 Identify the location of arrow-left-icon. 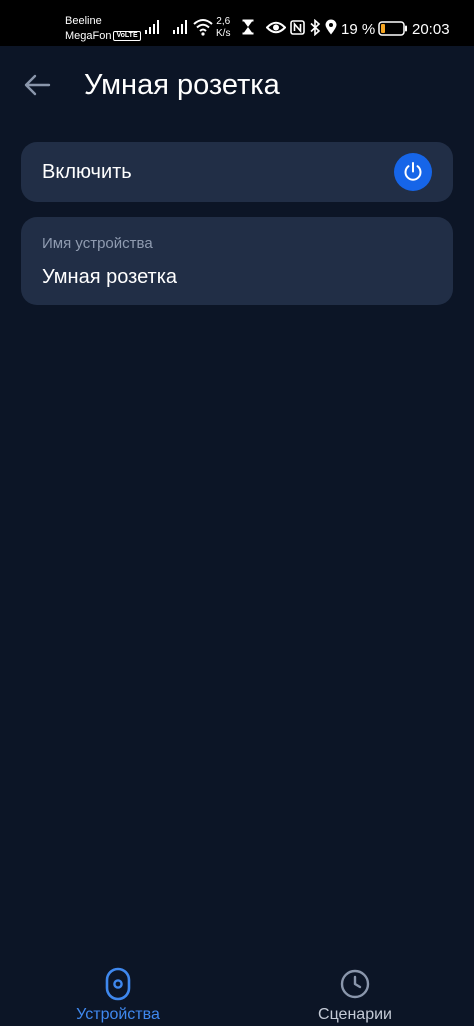
(37, 85).